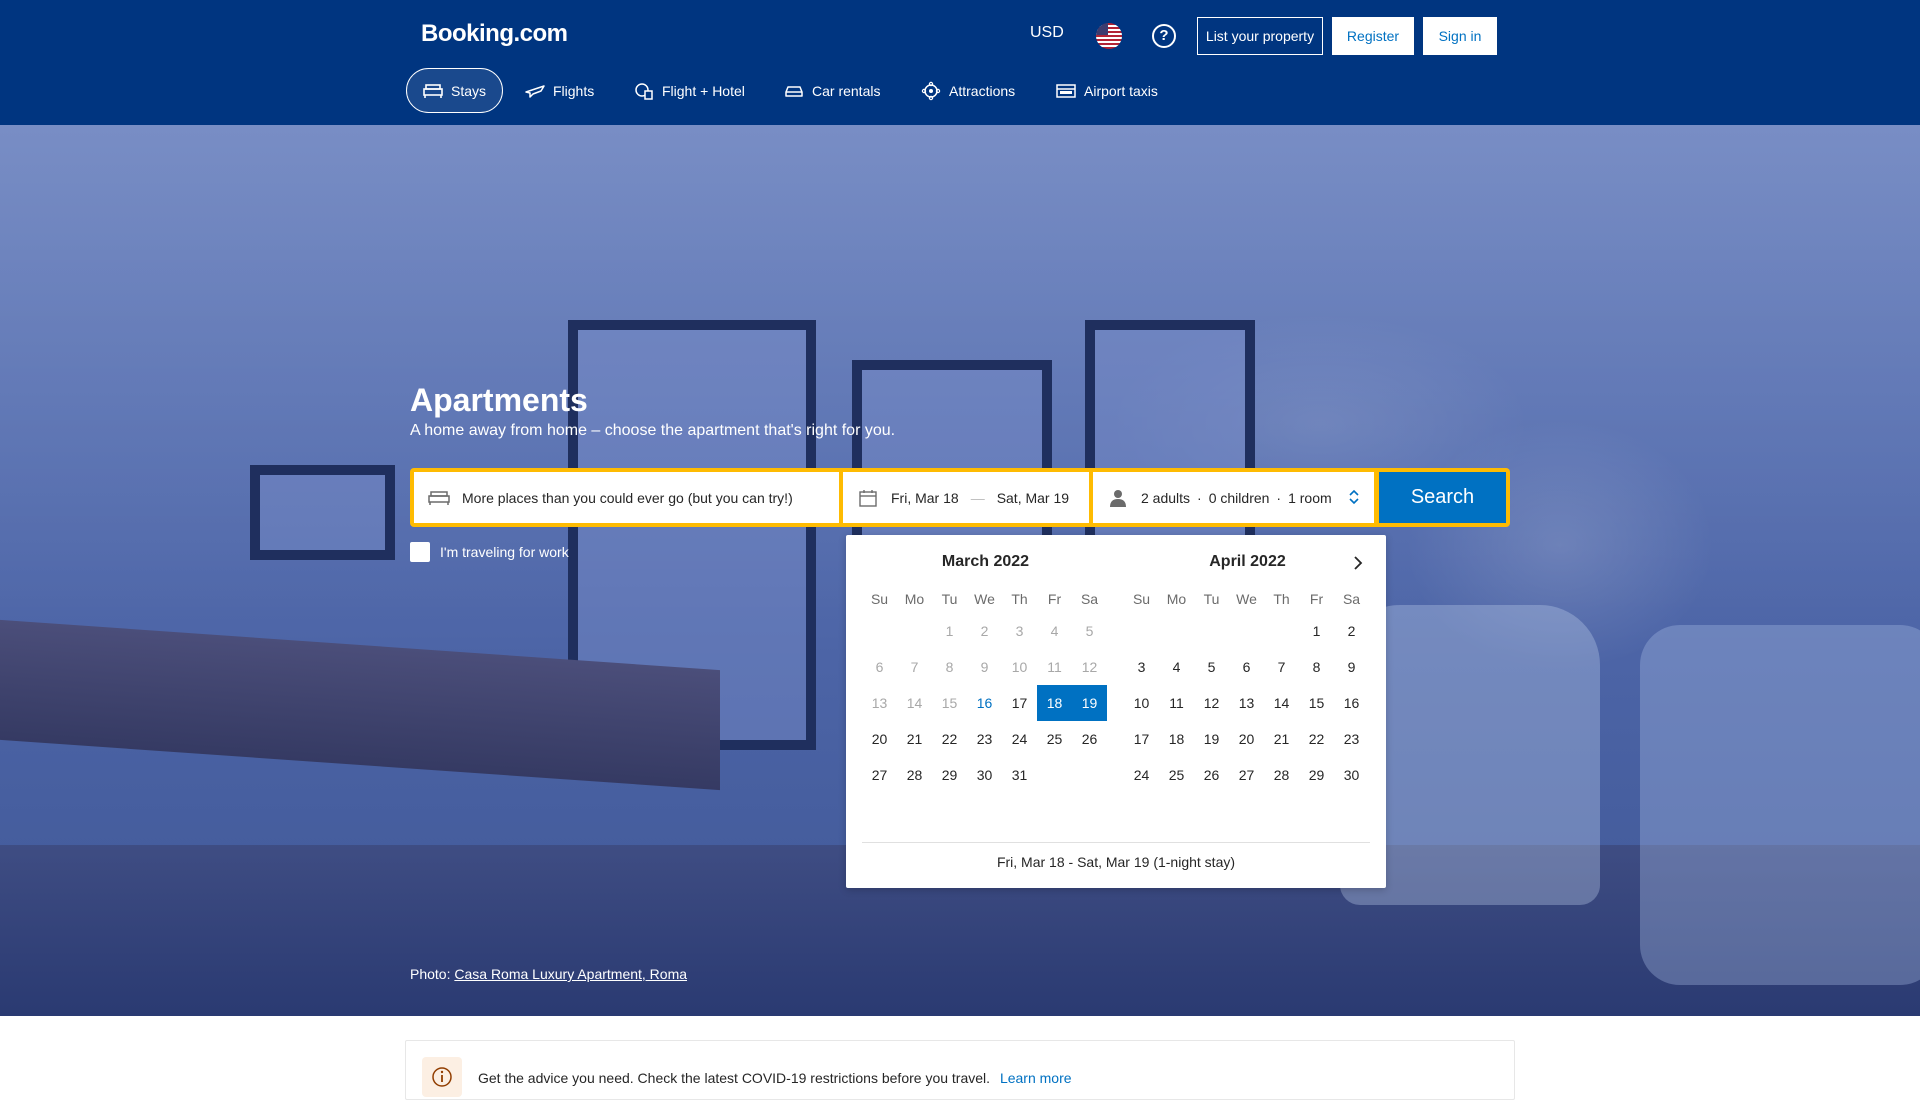 The image size is (1920, 1100). I want to click on sign-in-button: Sign in, so click(1460, 36).